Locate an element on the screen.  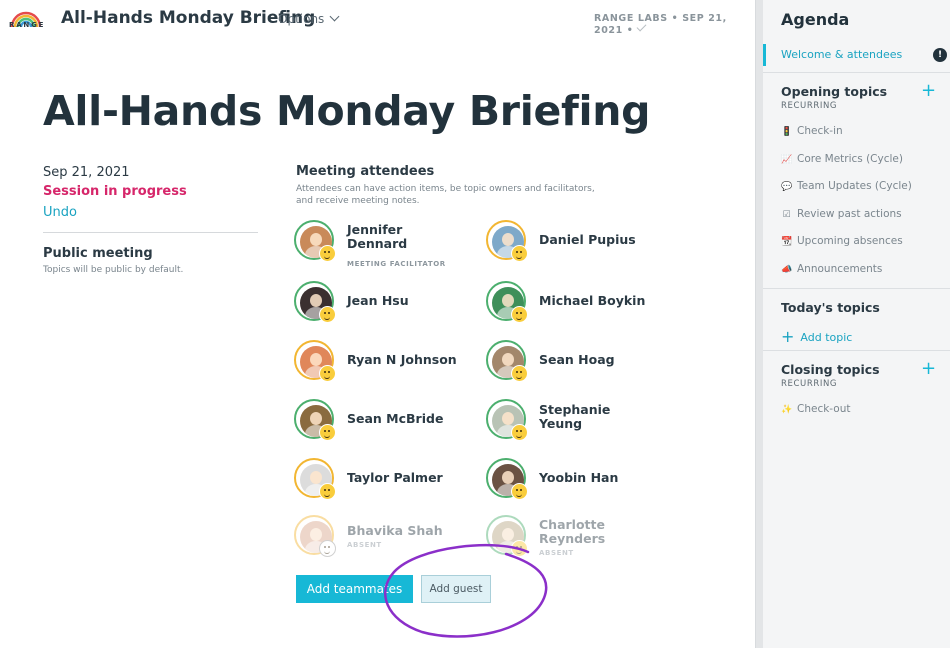
attendee-card: Charlotte Reynders ABSENT is located at coordinates (576, 540).